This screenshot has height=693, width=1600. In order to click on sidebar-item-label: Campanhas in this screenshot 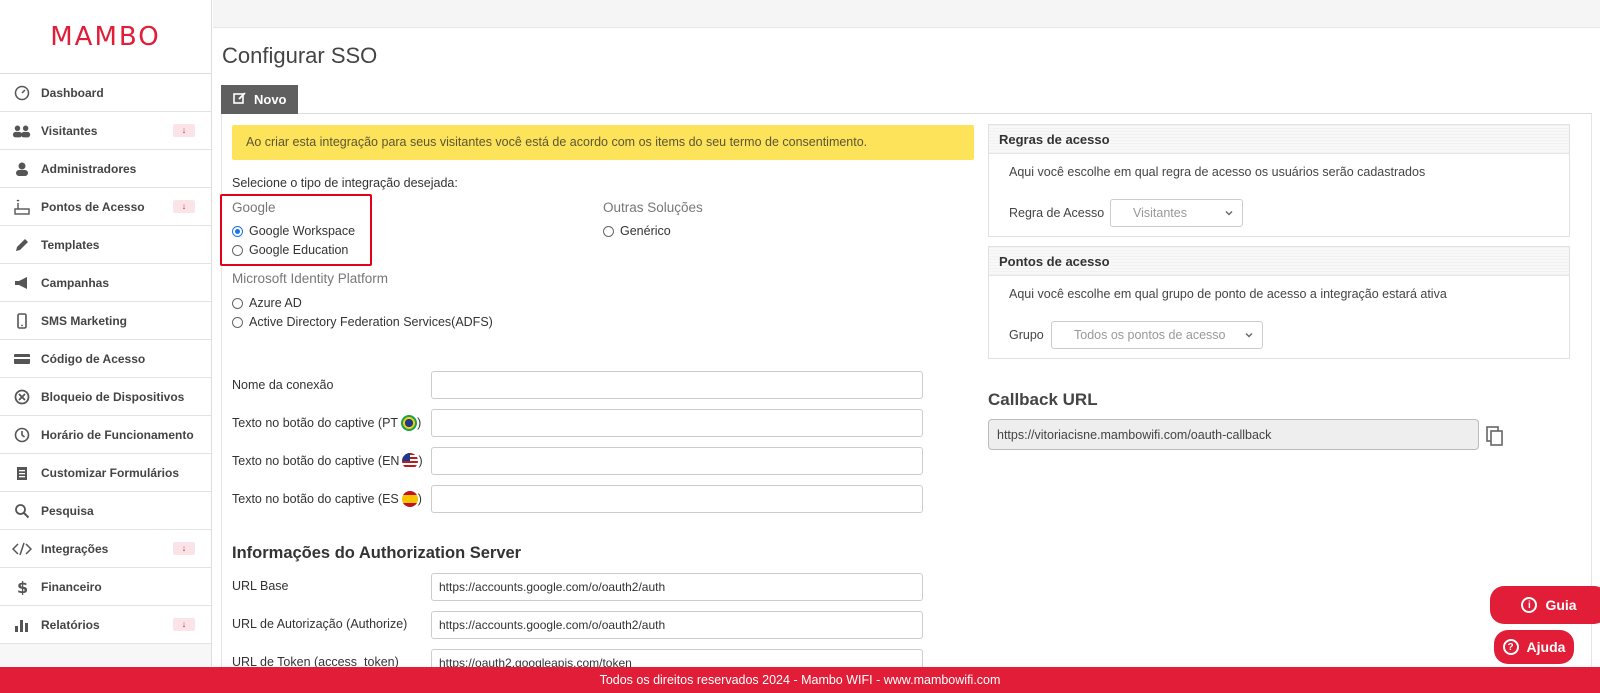, I will do `click(75, 282)`.